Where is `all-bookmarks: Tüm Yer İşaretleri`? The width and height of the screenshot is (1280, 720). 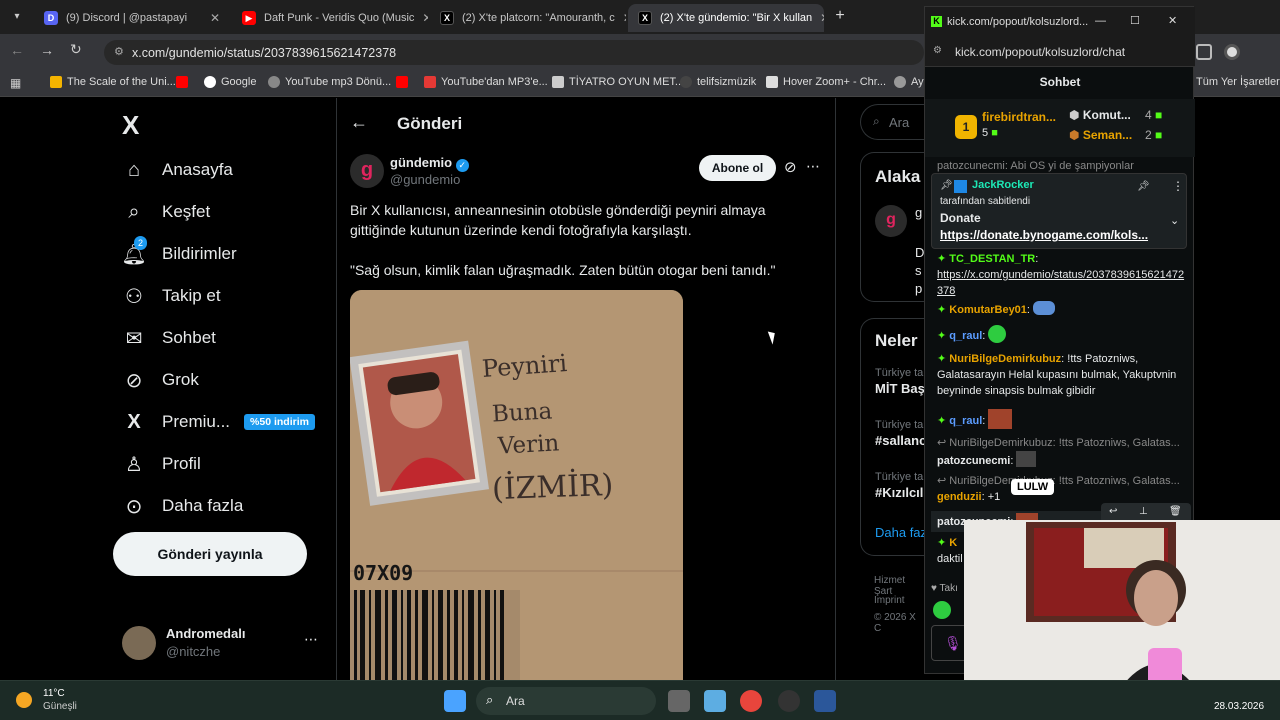 all-bookmarks: Tüm Yer İşaretleri is located at coordinates (1238, 82).